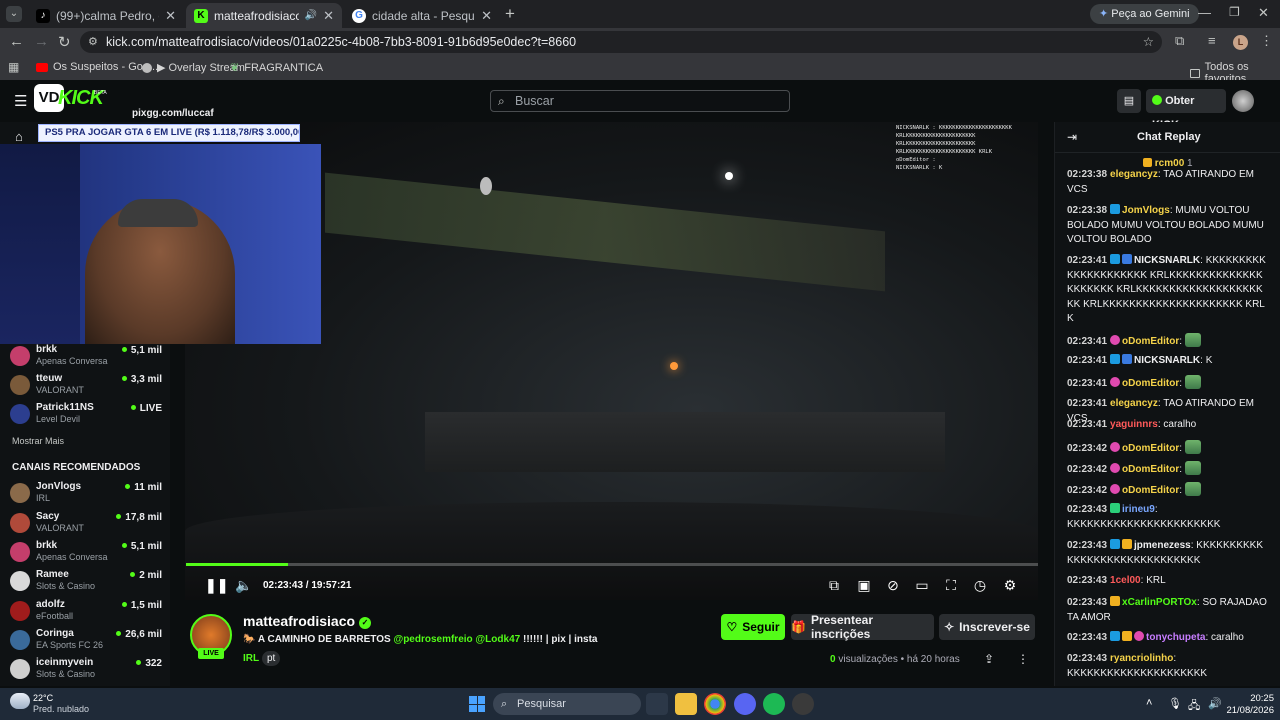  I want to click on gemini-button: ✦ Peça ao Gemini, so click(1144, 14).